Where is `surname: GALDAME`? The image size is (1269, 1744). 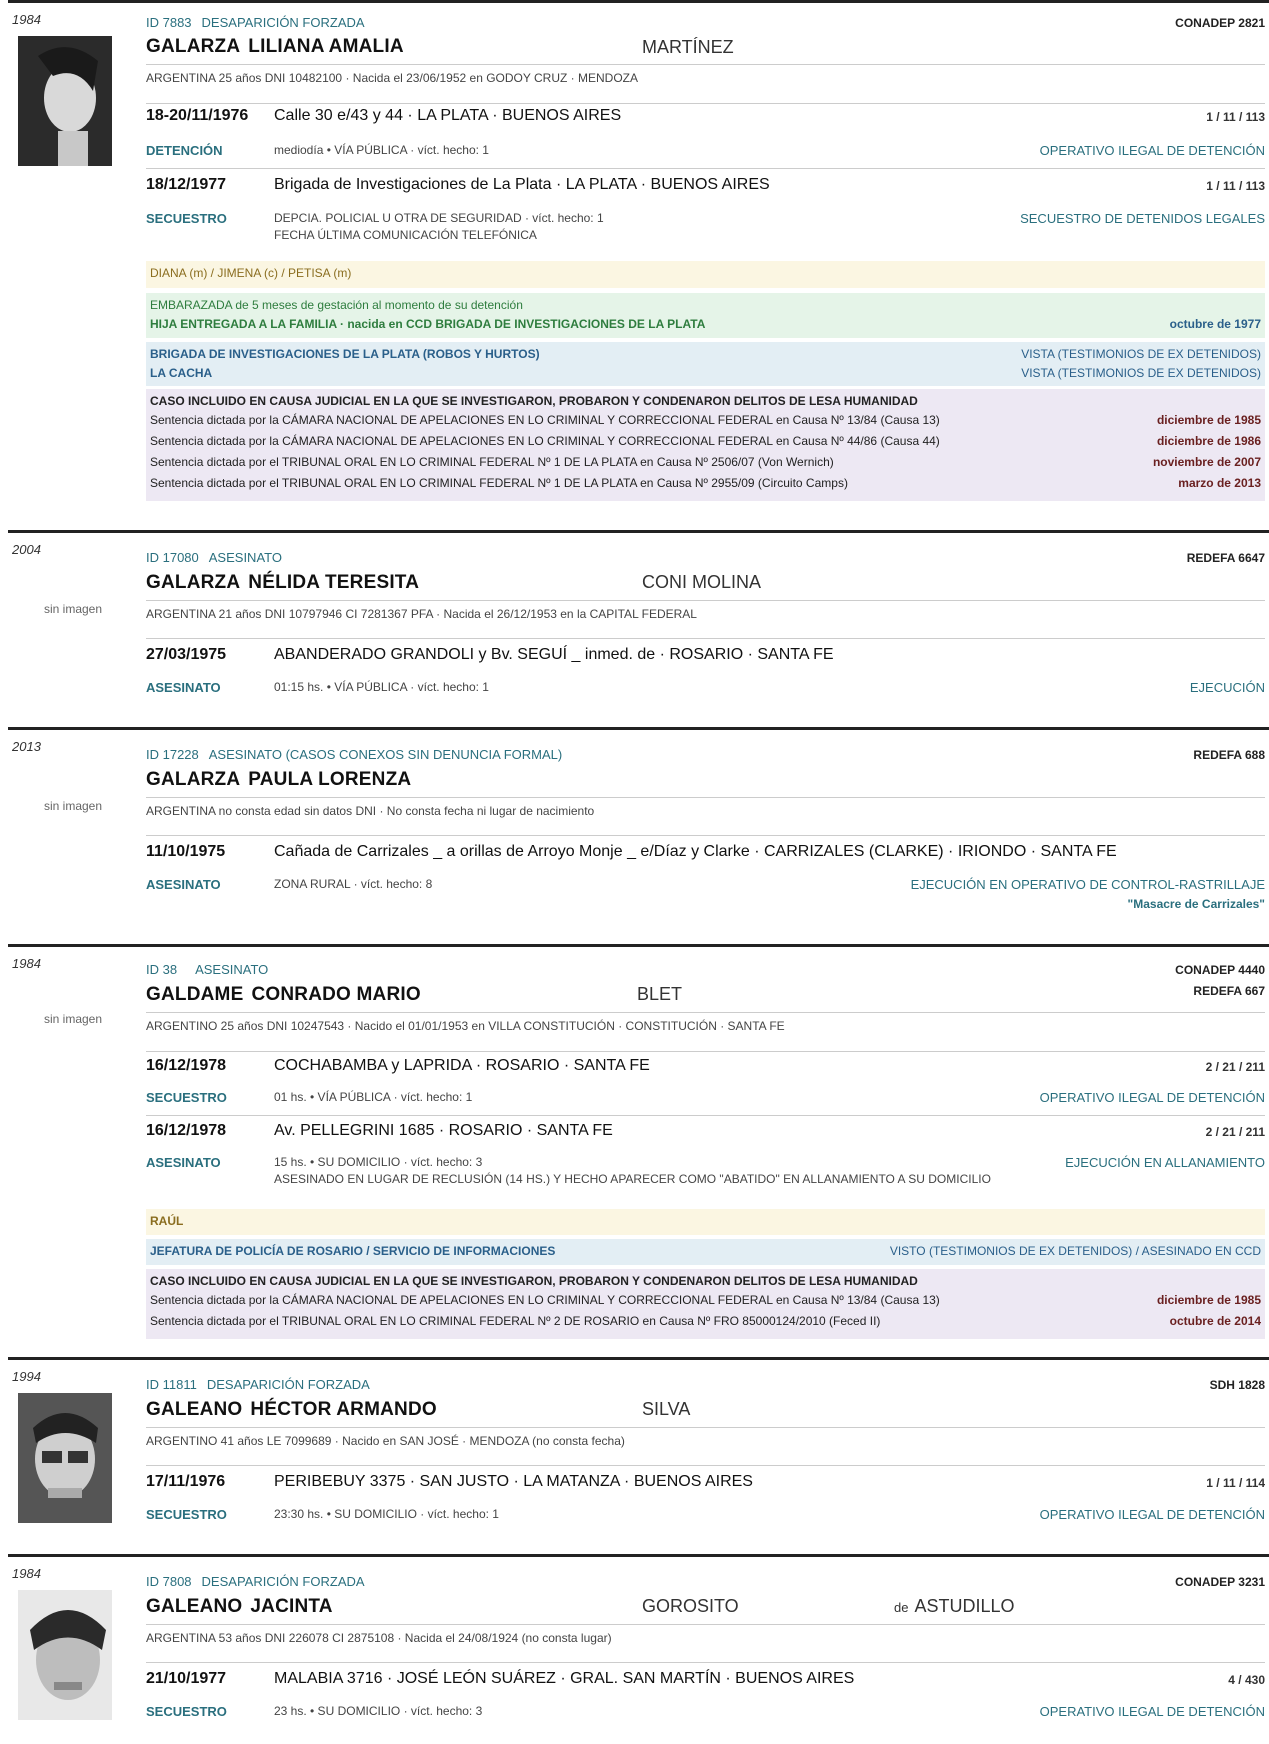 surname: GALDAME is located at coordinates (195, 994).